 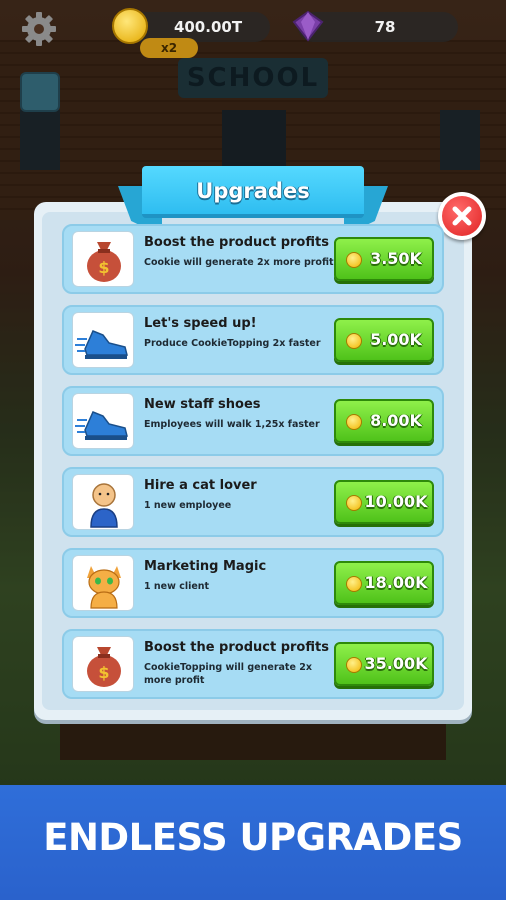 I want to click on buy-upgrade-button: 18.00K, so click(x=384, y=583).